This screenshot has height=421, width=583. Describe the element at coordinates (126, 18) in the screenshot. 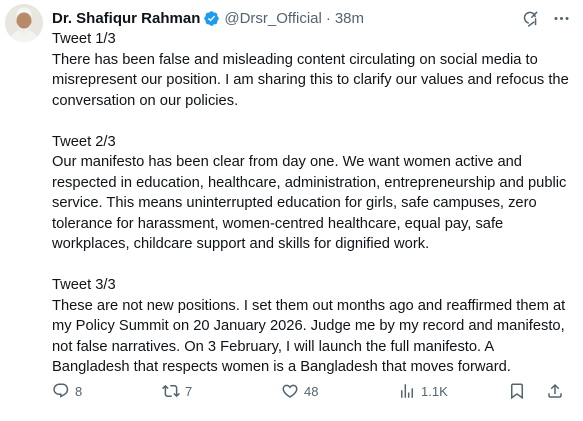

I see `display-name: Dr. Shafiqur Rahman` at that location.